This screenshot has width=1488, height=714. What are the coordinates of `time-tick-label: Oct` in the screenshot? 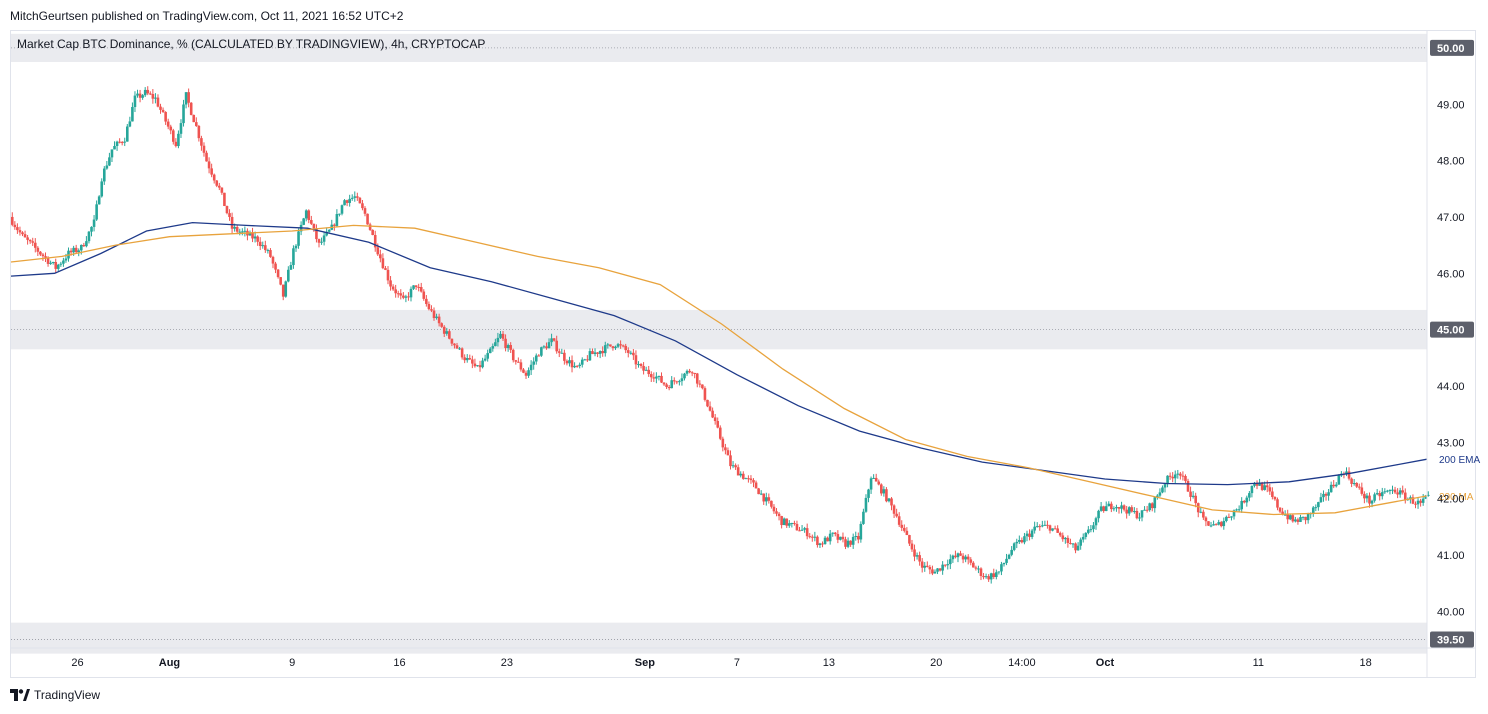 It's located at (1105, 663).